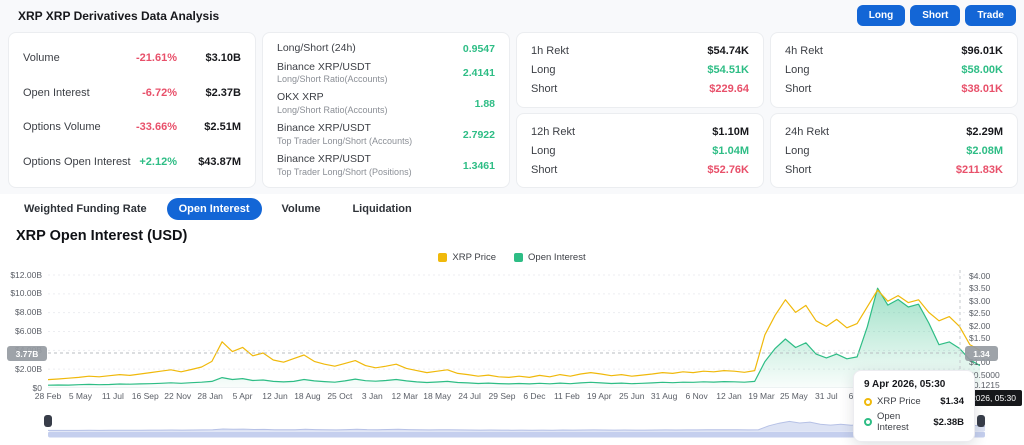  What do you see at coordinates (640, 150) in the screenshot?
I see `rekt-card-12h: 12h Rekt $1.10M Long $1.04M Short $52.76K` at bounding box center [640, 150].